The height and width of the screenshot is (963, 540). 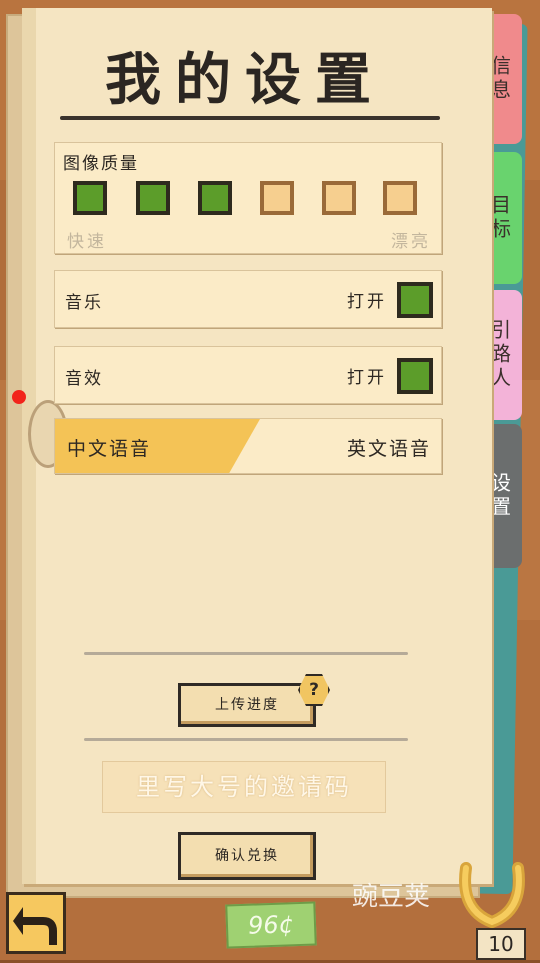 What do you see at coordinates (109, 447) in the screenshot?
I see `voice-chinese-option: 中文语音` at bounding box center [109, 447].